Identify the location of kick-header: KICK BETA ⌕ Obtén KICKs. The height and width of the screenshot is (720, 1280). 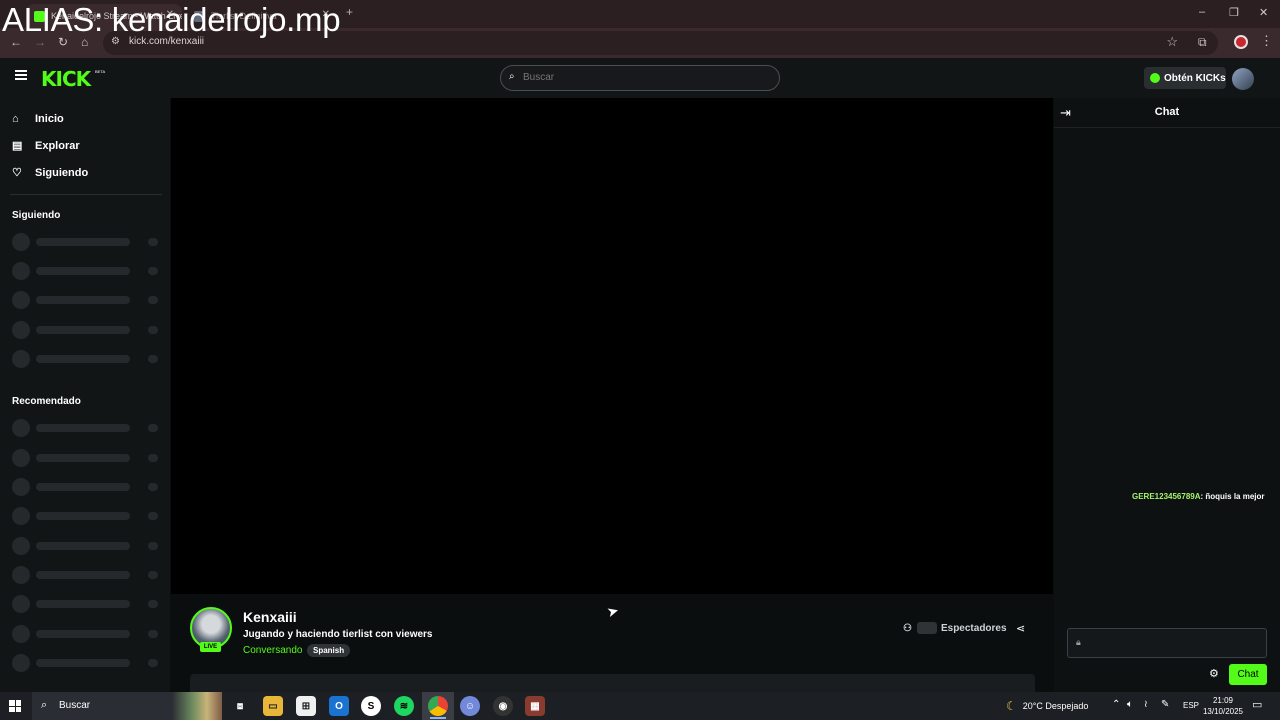
(640, 78).